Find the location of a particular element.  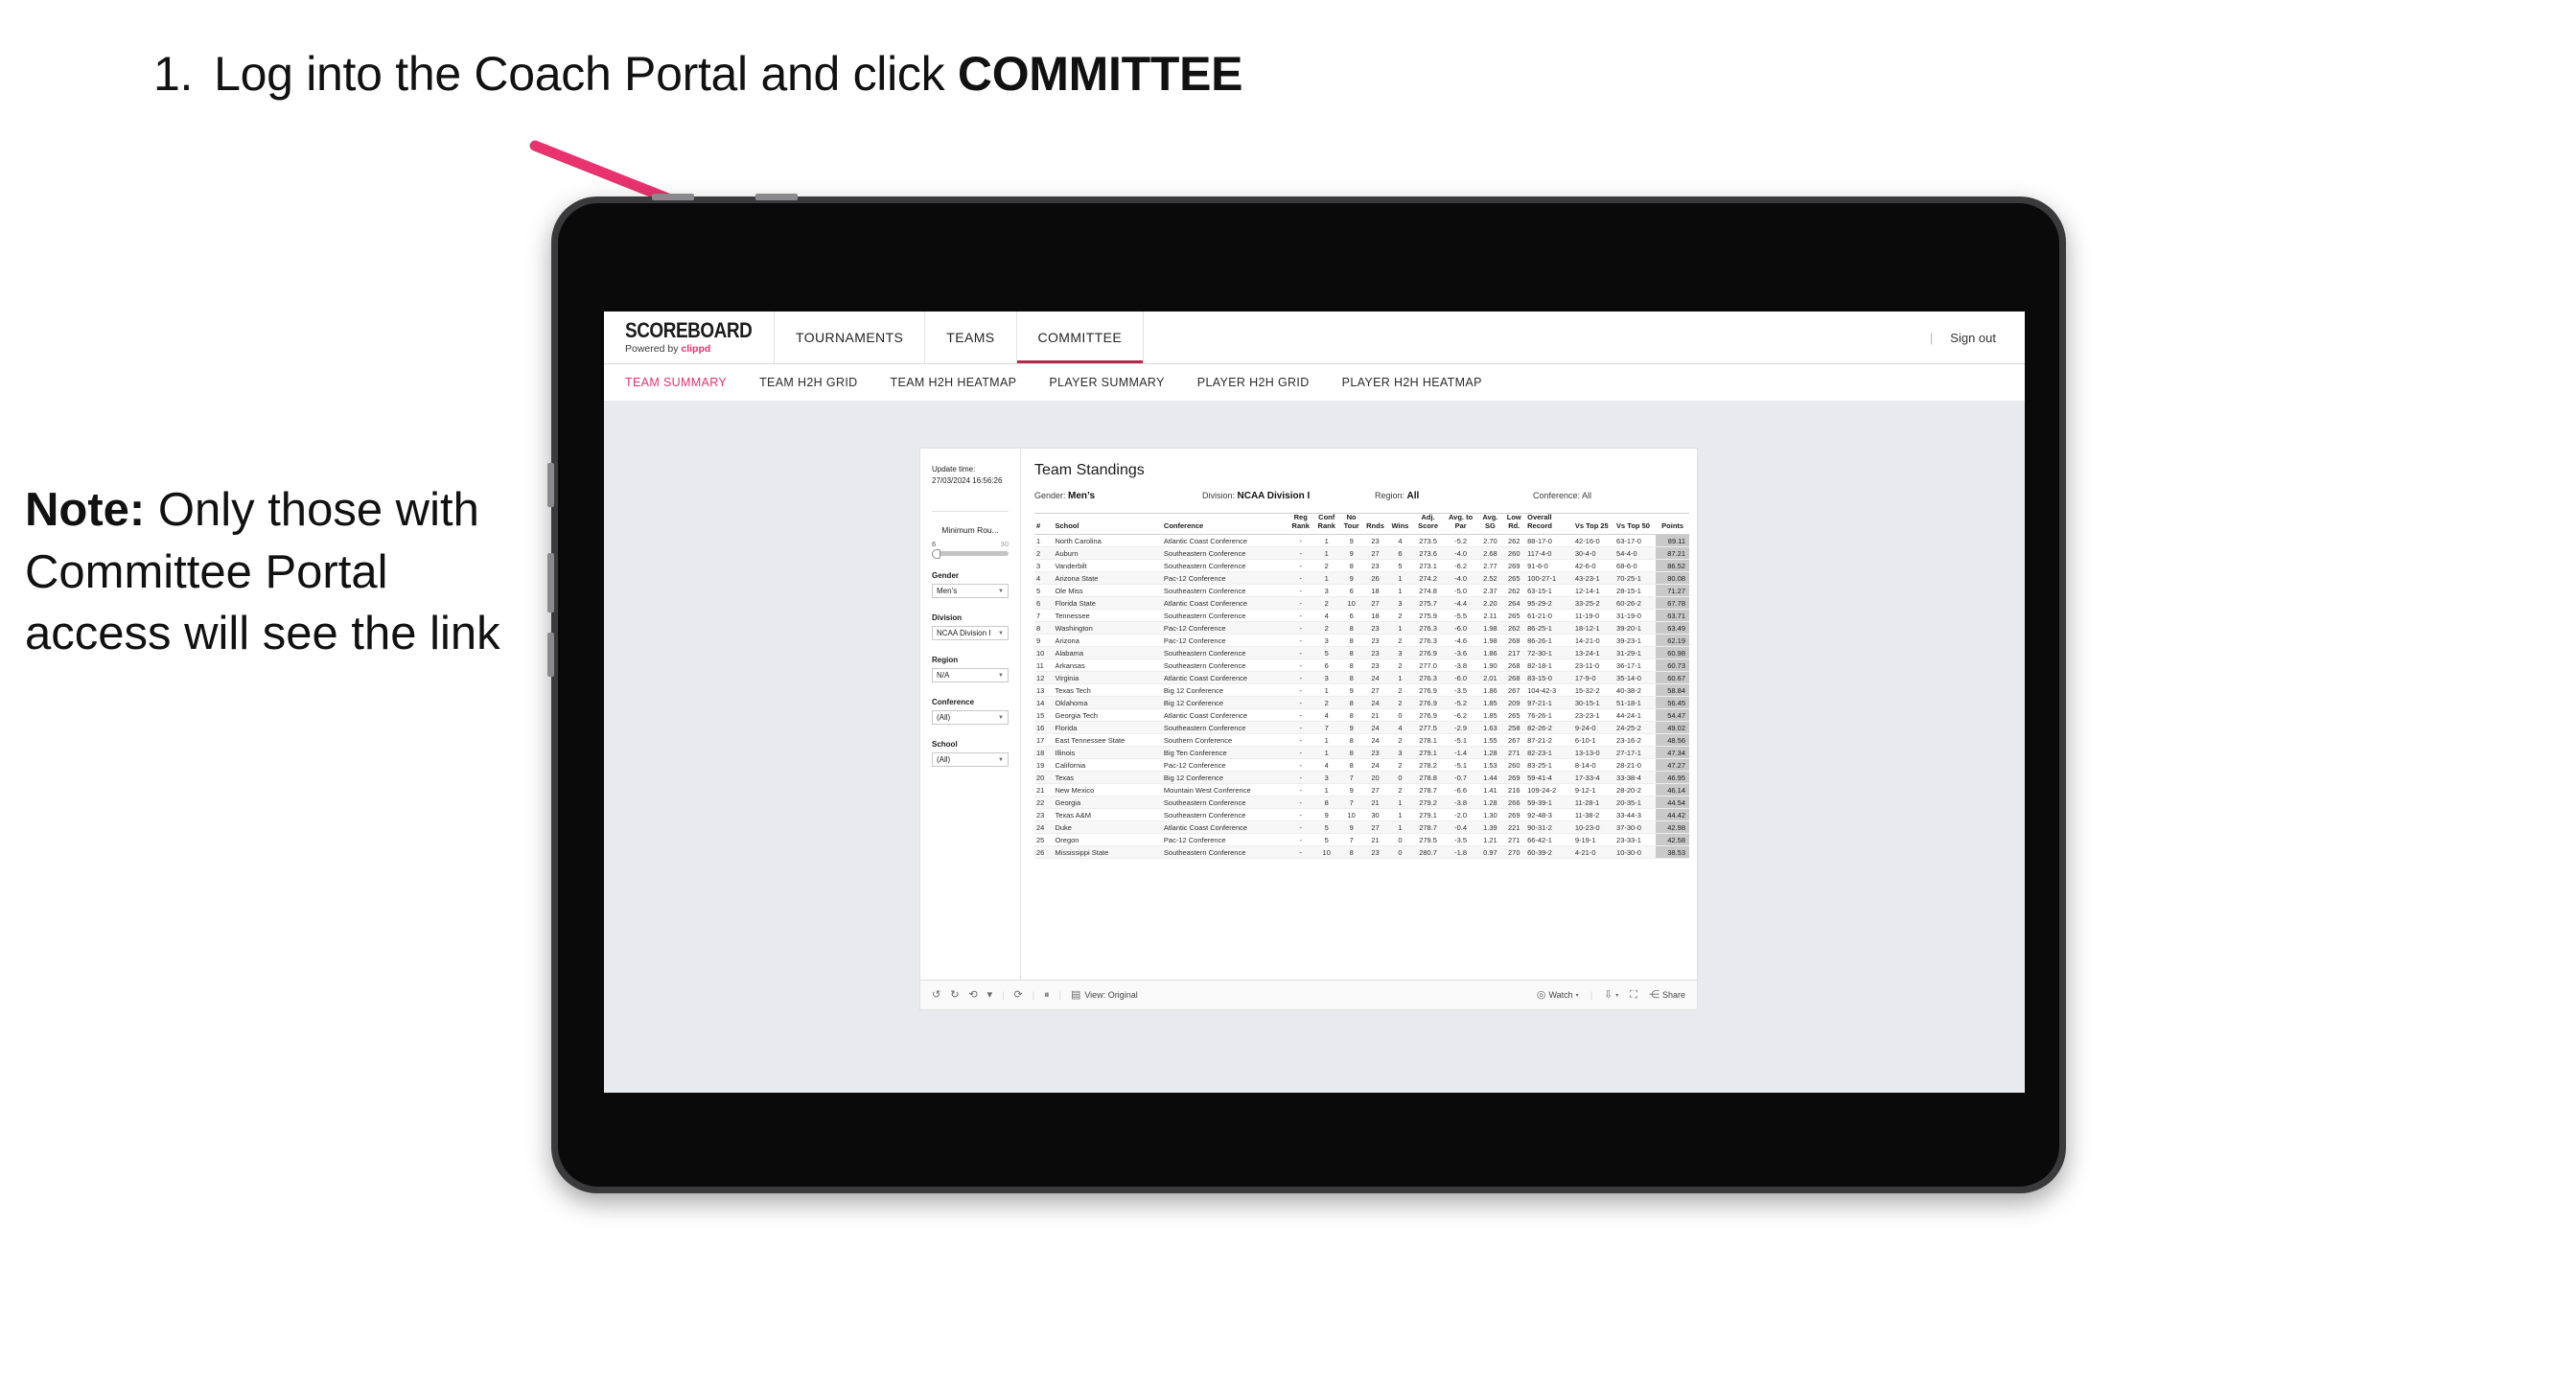

filter-division-select: NCAA Division I ▼ is located at coordinates (970, 634).